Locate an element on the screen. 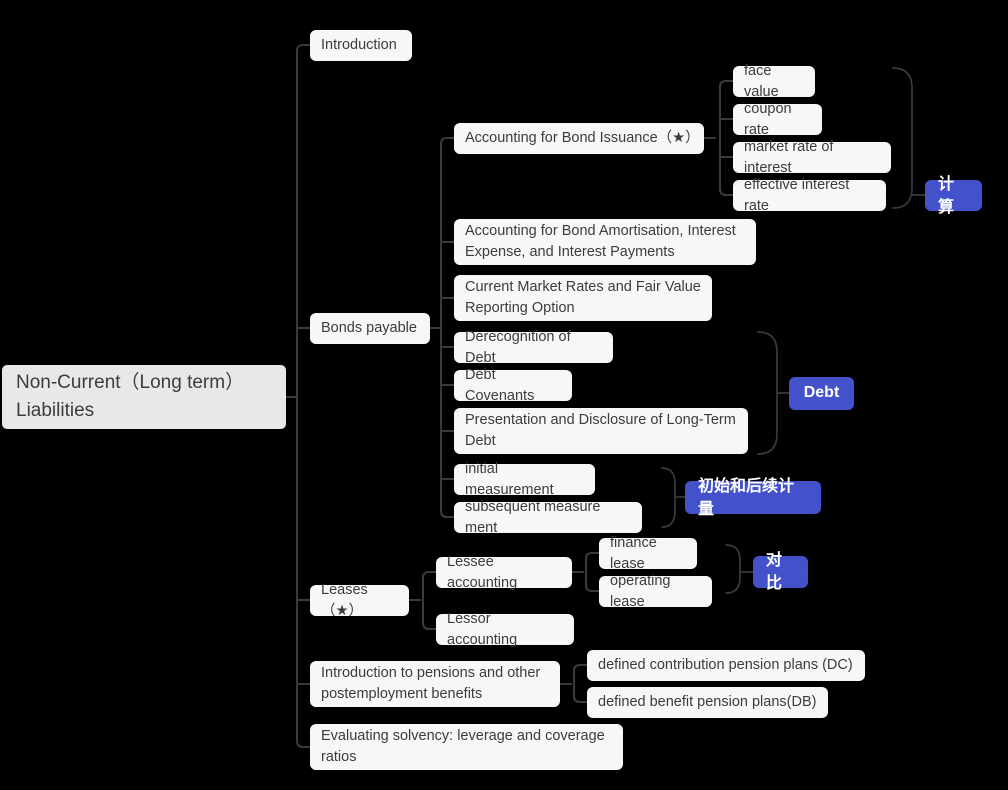 This screenshot has height=790, width=1008. node-face-value: face value is located at coordinates (774, 81).